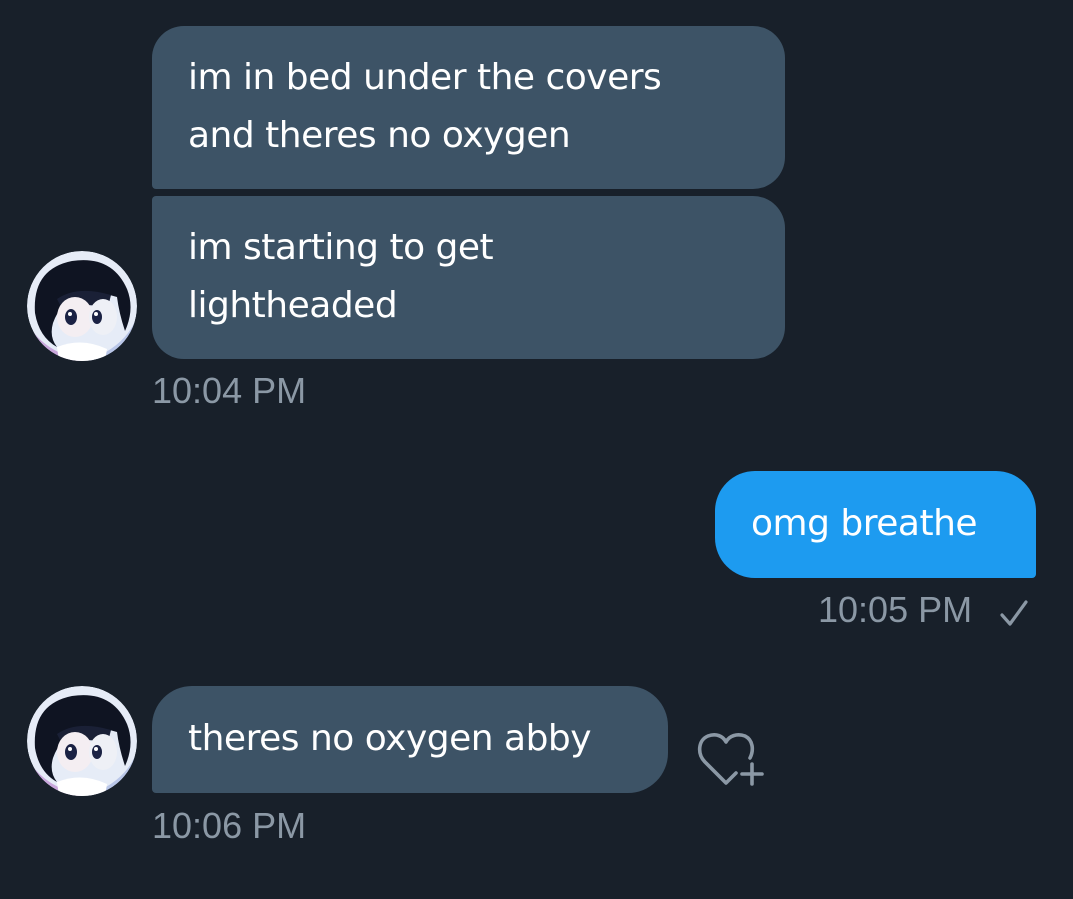  Describe the element at coordinates (1014, 613) in the screenshot. I see `checkmark-icon` at that location.